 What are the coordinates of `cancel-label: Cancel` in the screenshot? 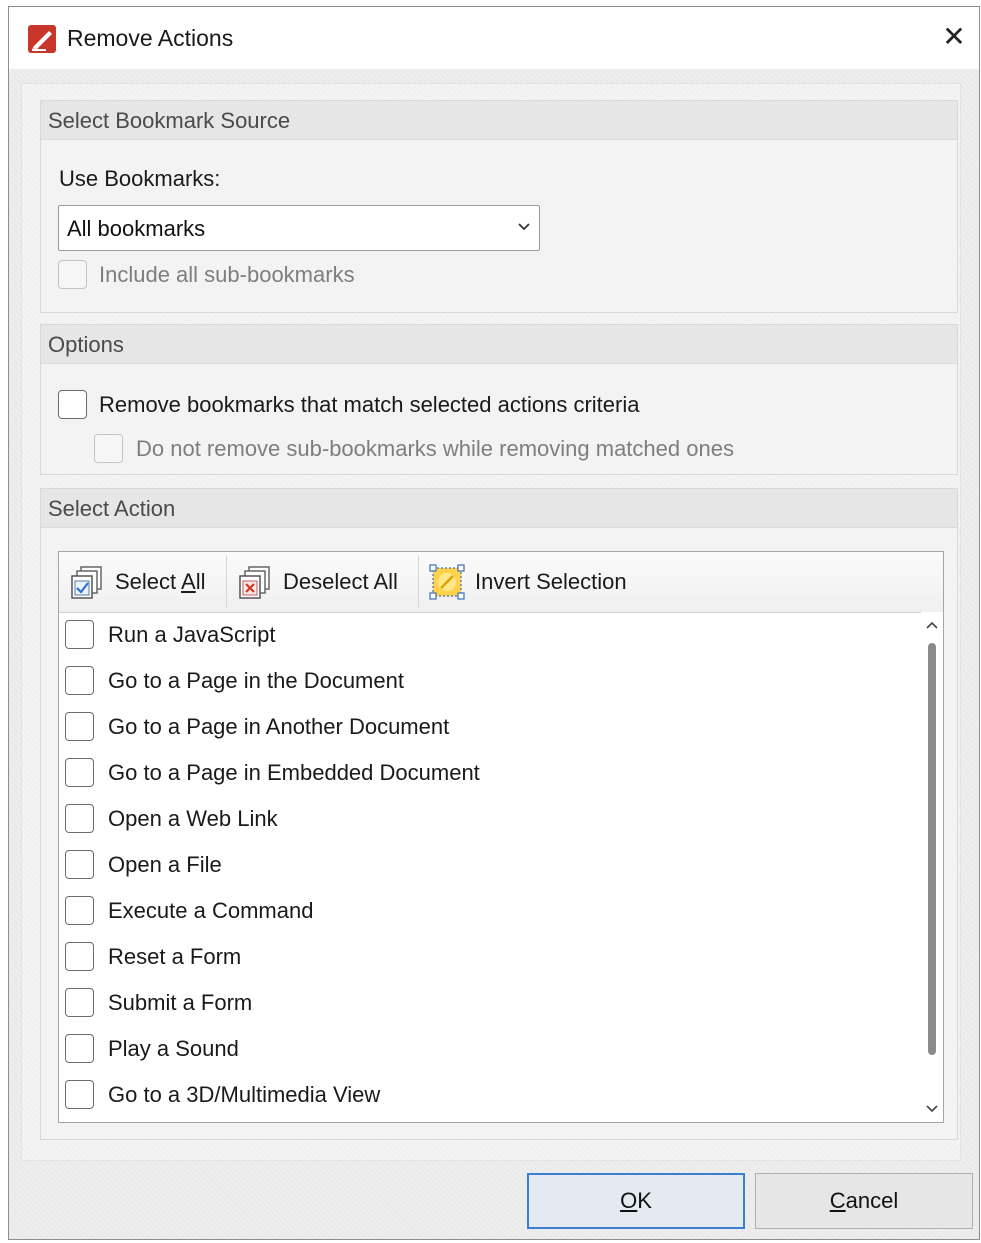 It's located at (864, 1200).